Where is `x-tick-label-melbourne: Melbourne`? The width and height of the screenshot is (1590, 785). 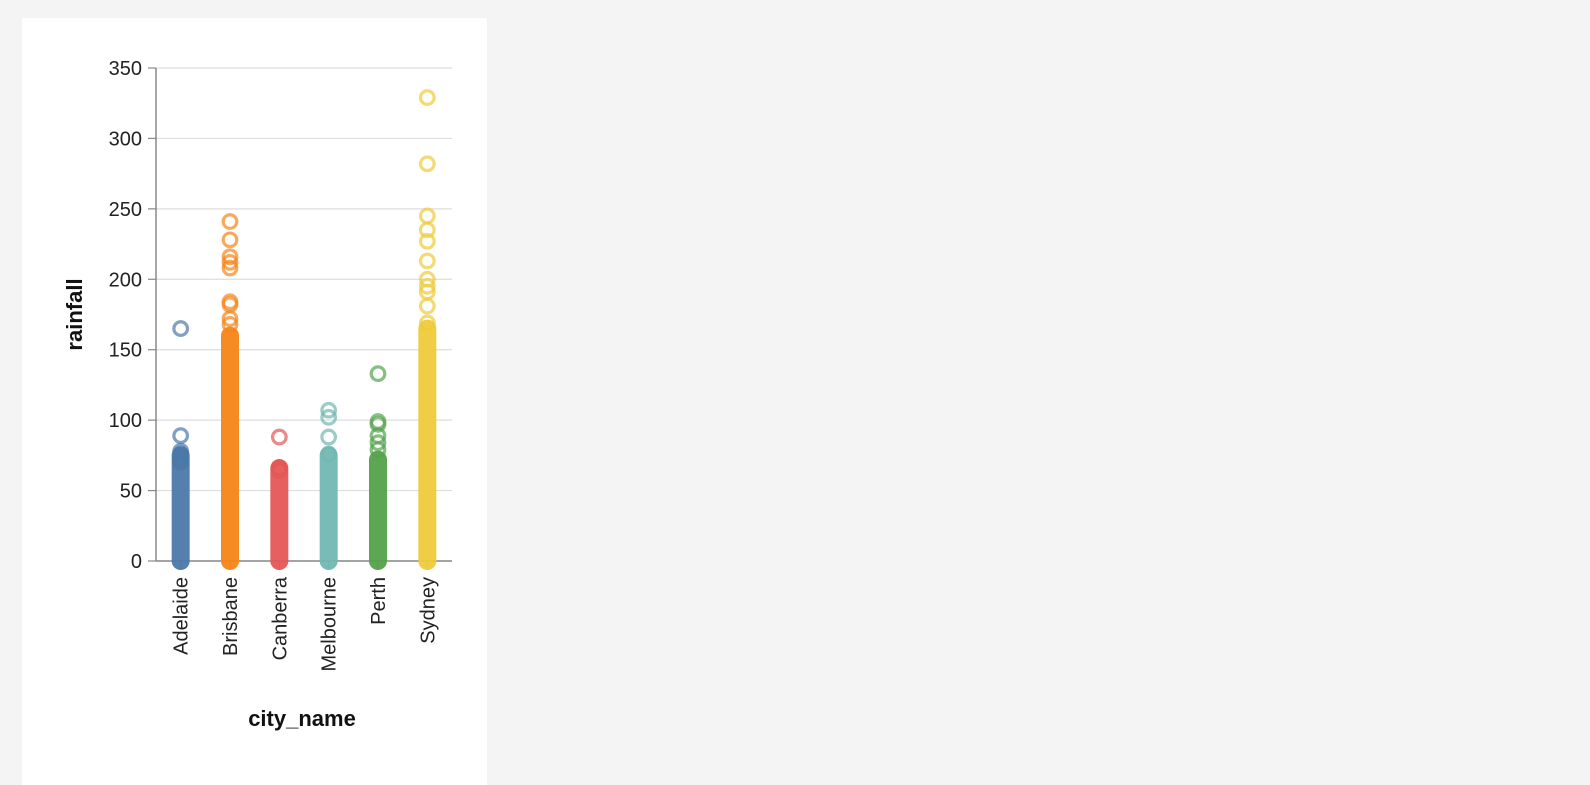
x-tick-label-melbourne: Melbourne is located at coordinates (330, 624).